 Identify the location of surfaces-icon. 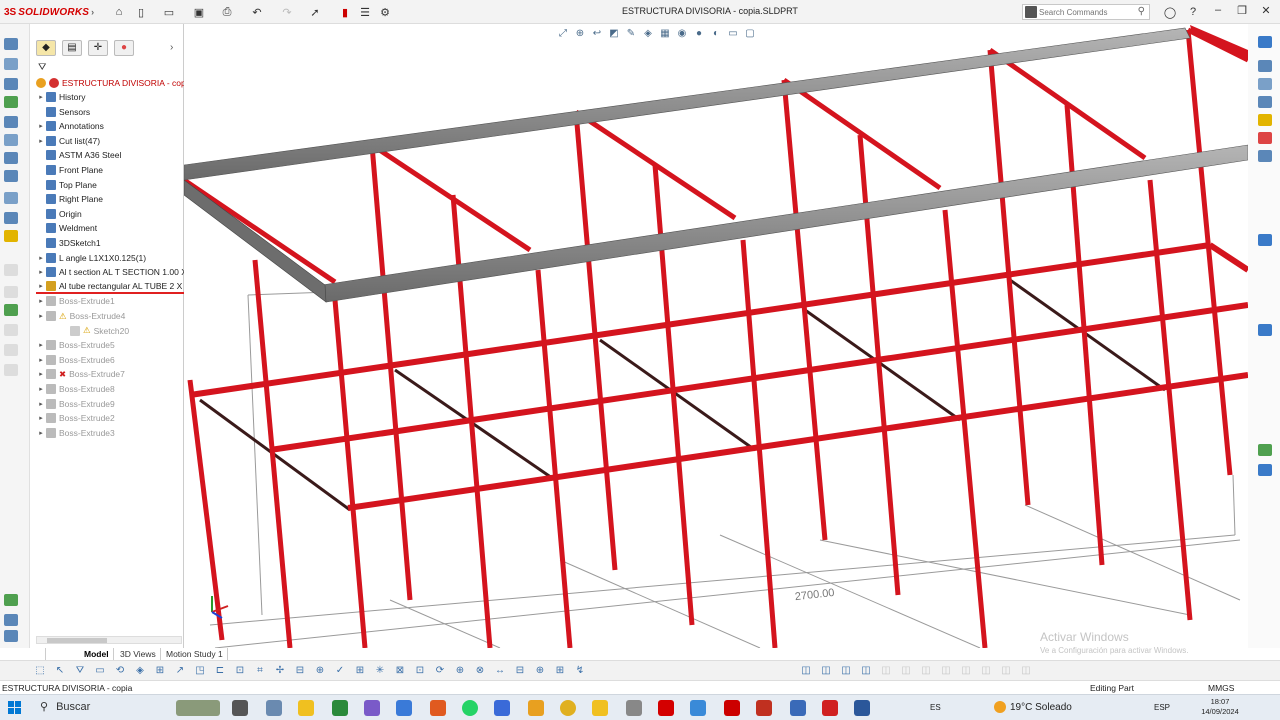
(11, 140).